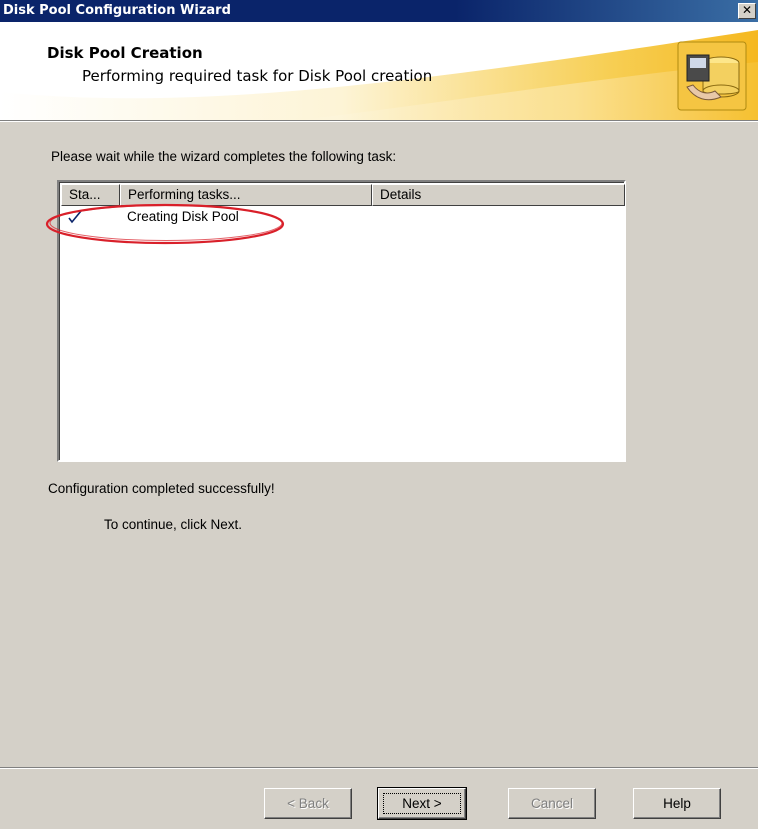 The height and width of the screenshot is (829, 758). I want to click on help-button: Help, so click(677, 803).